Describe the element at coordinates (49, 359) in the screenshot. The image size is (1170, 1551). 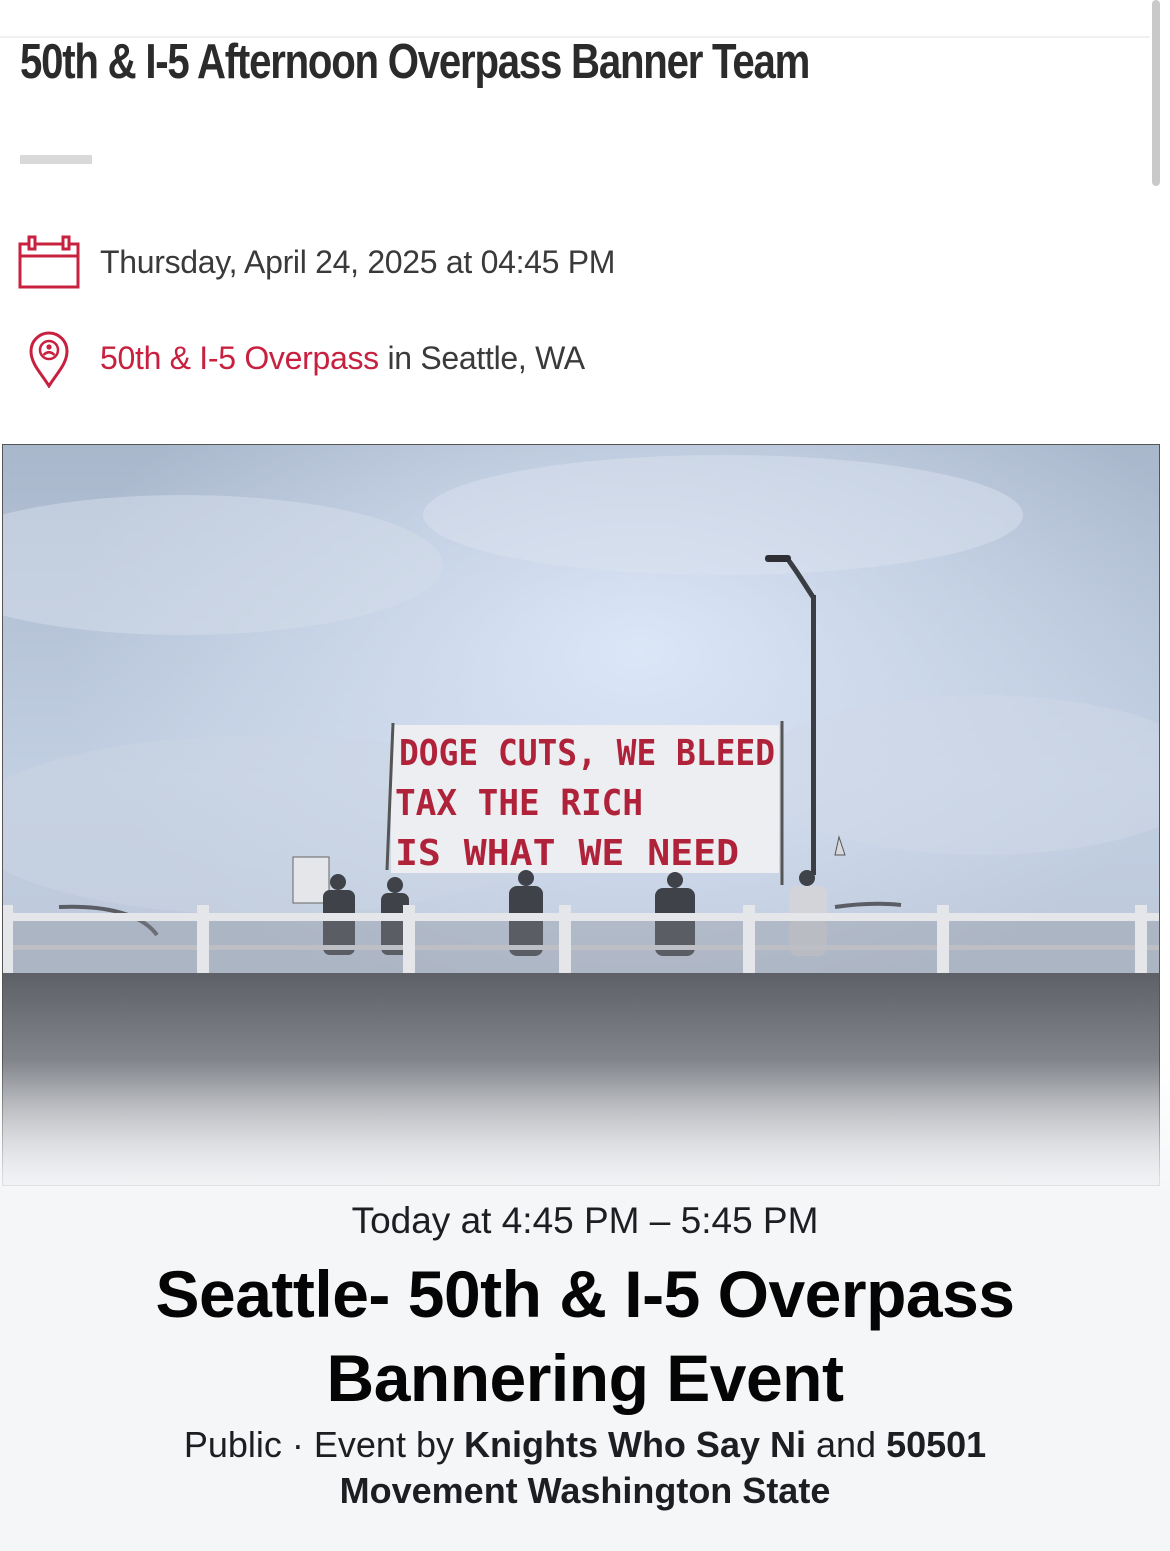
I see `location-pin-icon` at that location.